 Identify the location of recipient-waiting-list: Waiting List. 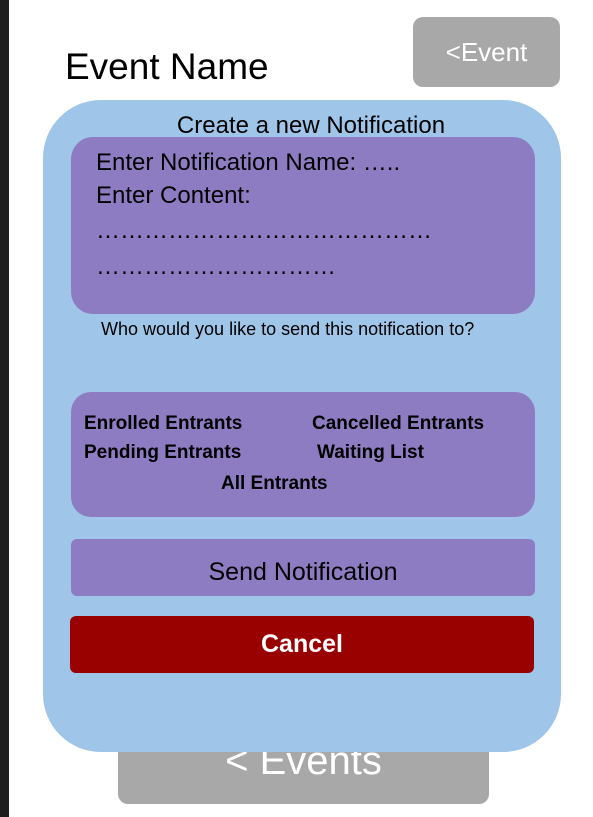
(370, 453).